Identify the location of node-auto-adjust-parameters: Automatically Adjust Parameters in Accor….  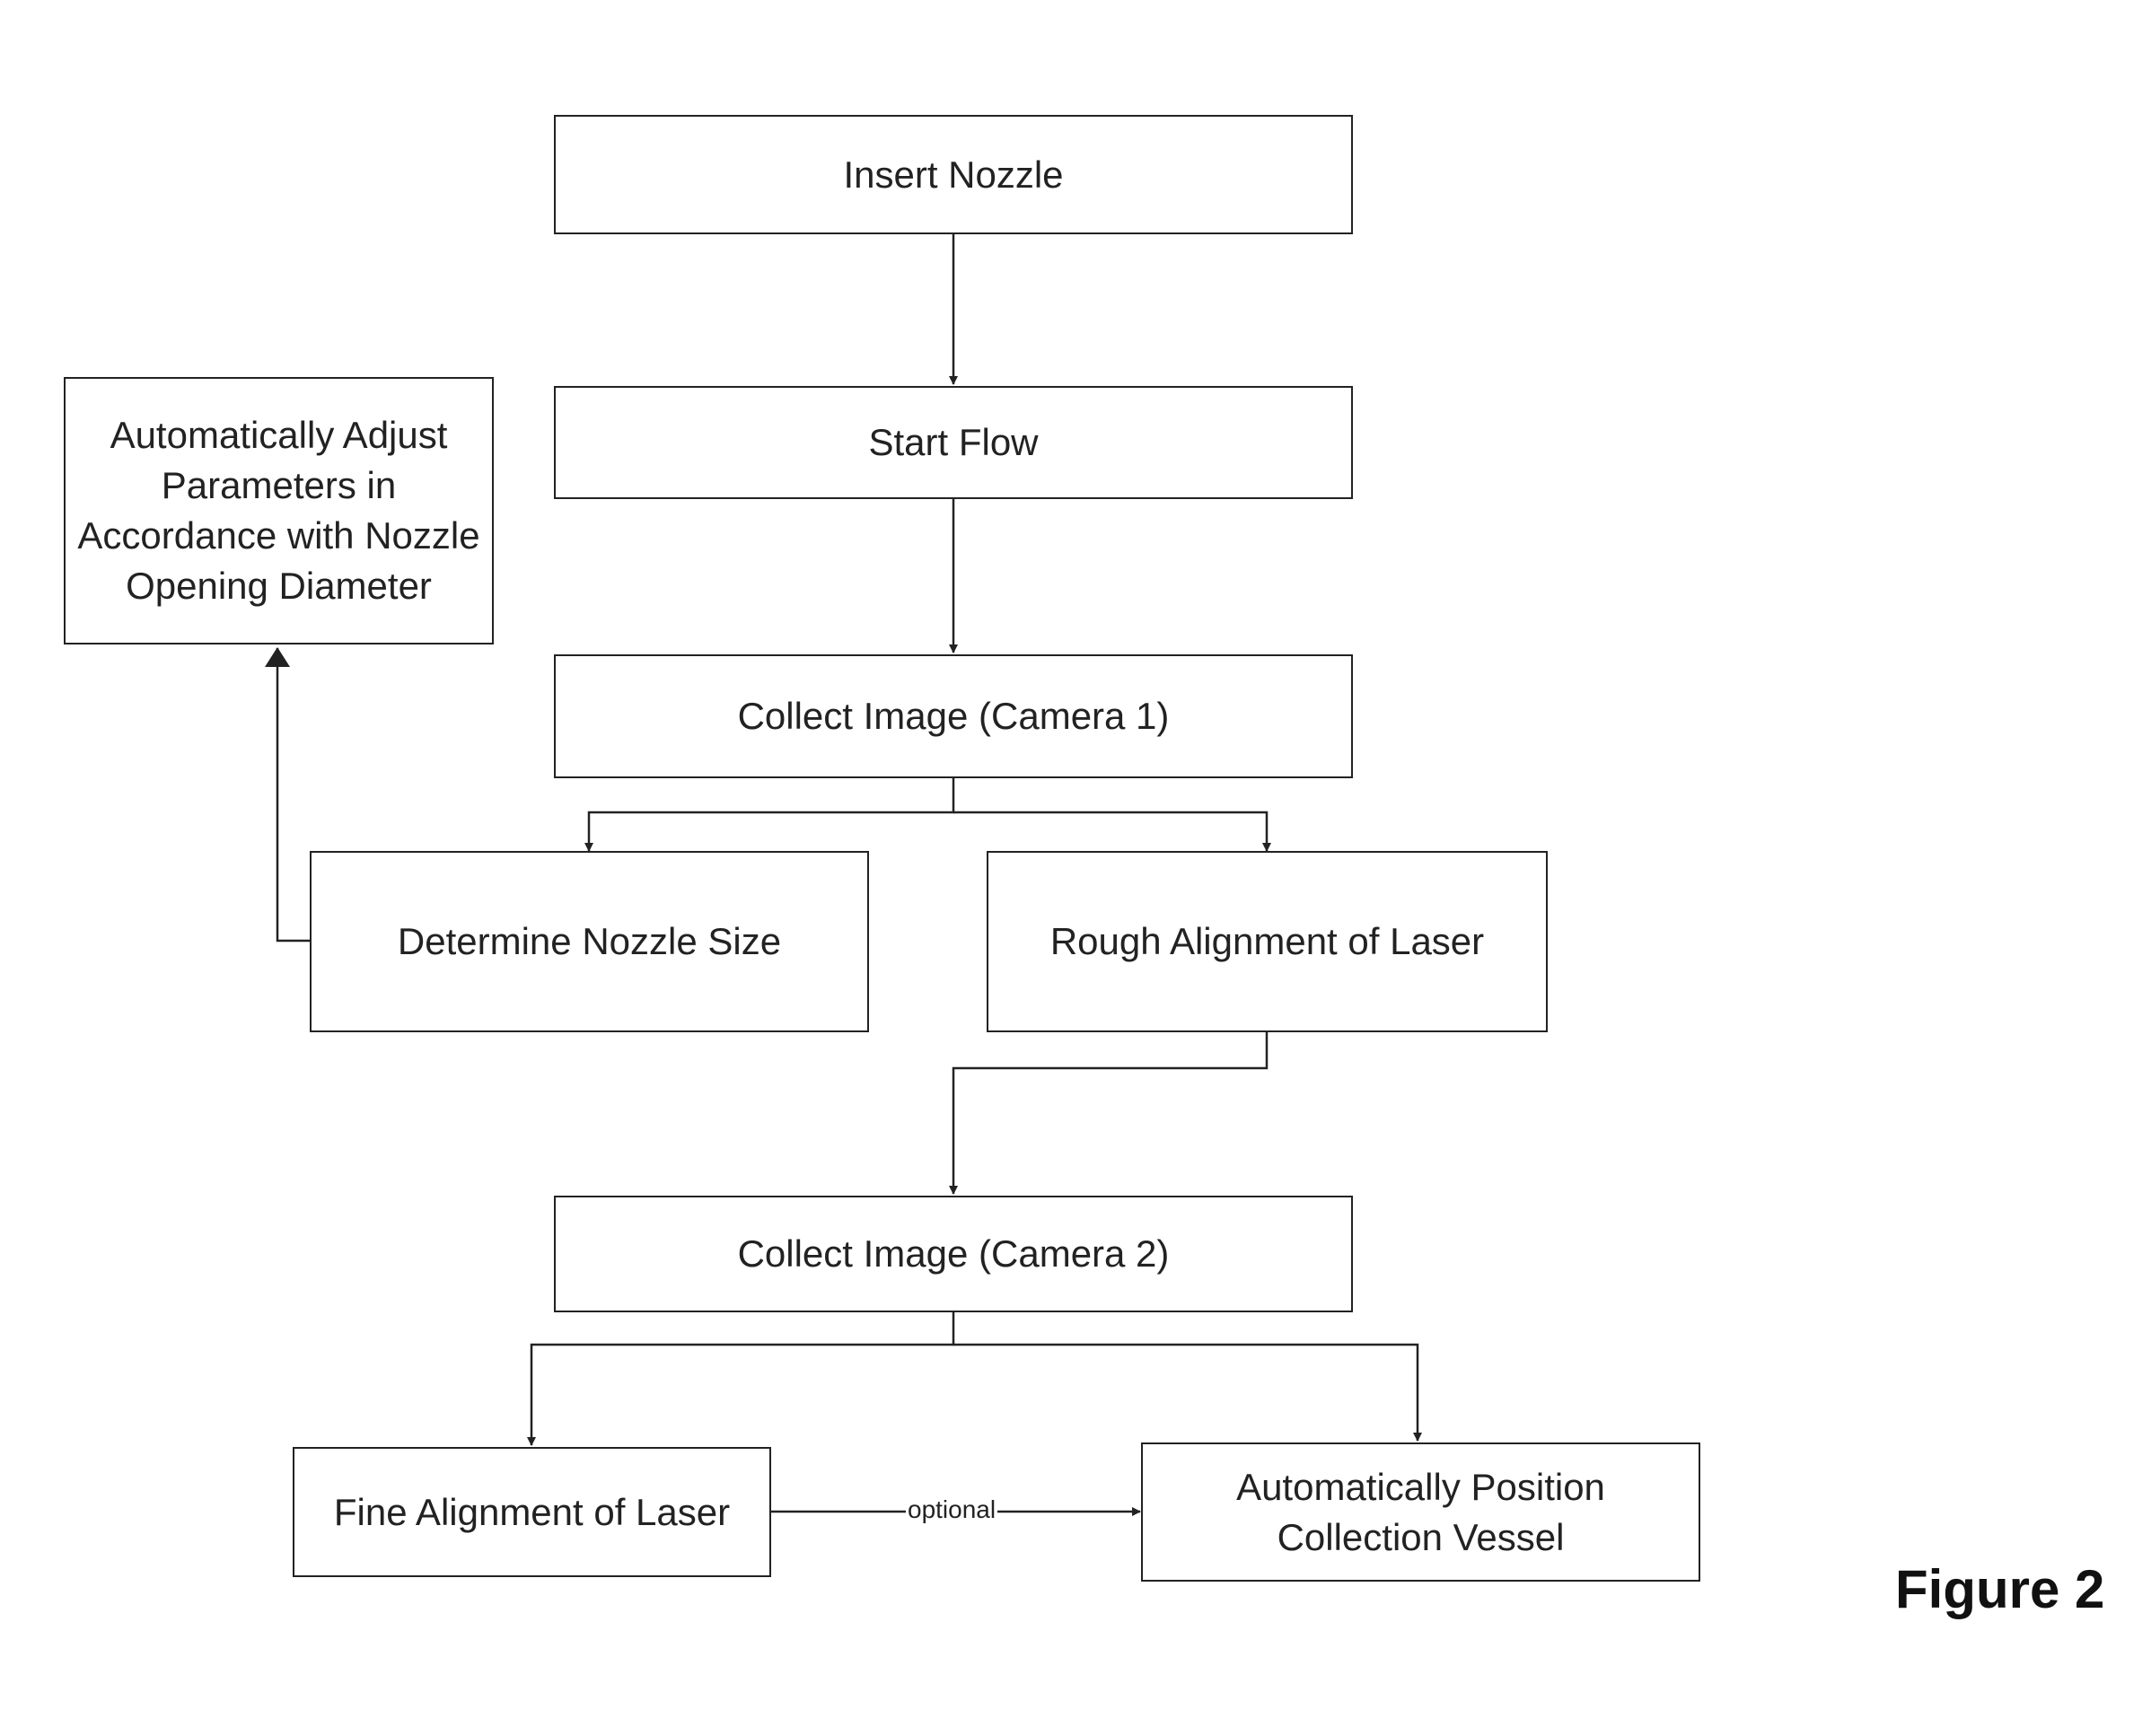
(279, 510).